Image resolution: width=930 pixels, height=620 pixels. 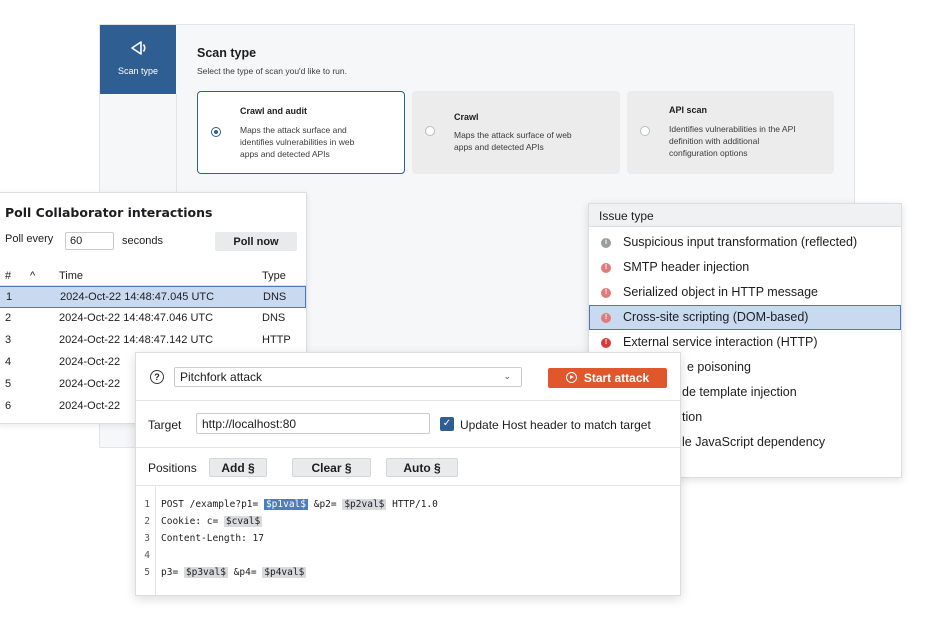 I want to click on play-icon, so click(x=571, y=377).